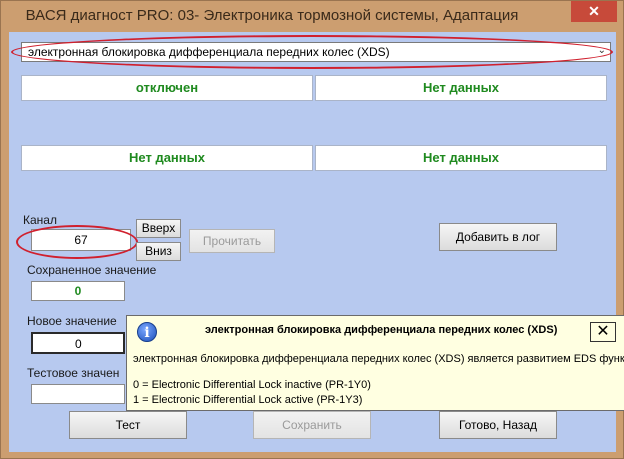  I want to click on add-log-button: Добавить в лог, so click(498, 237).